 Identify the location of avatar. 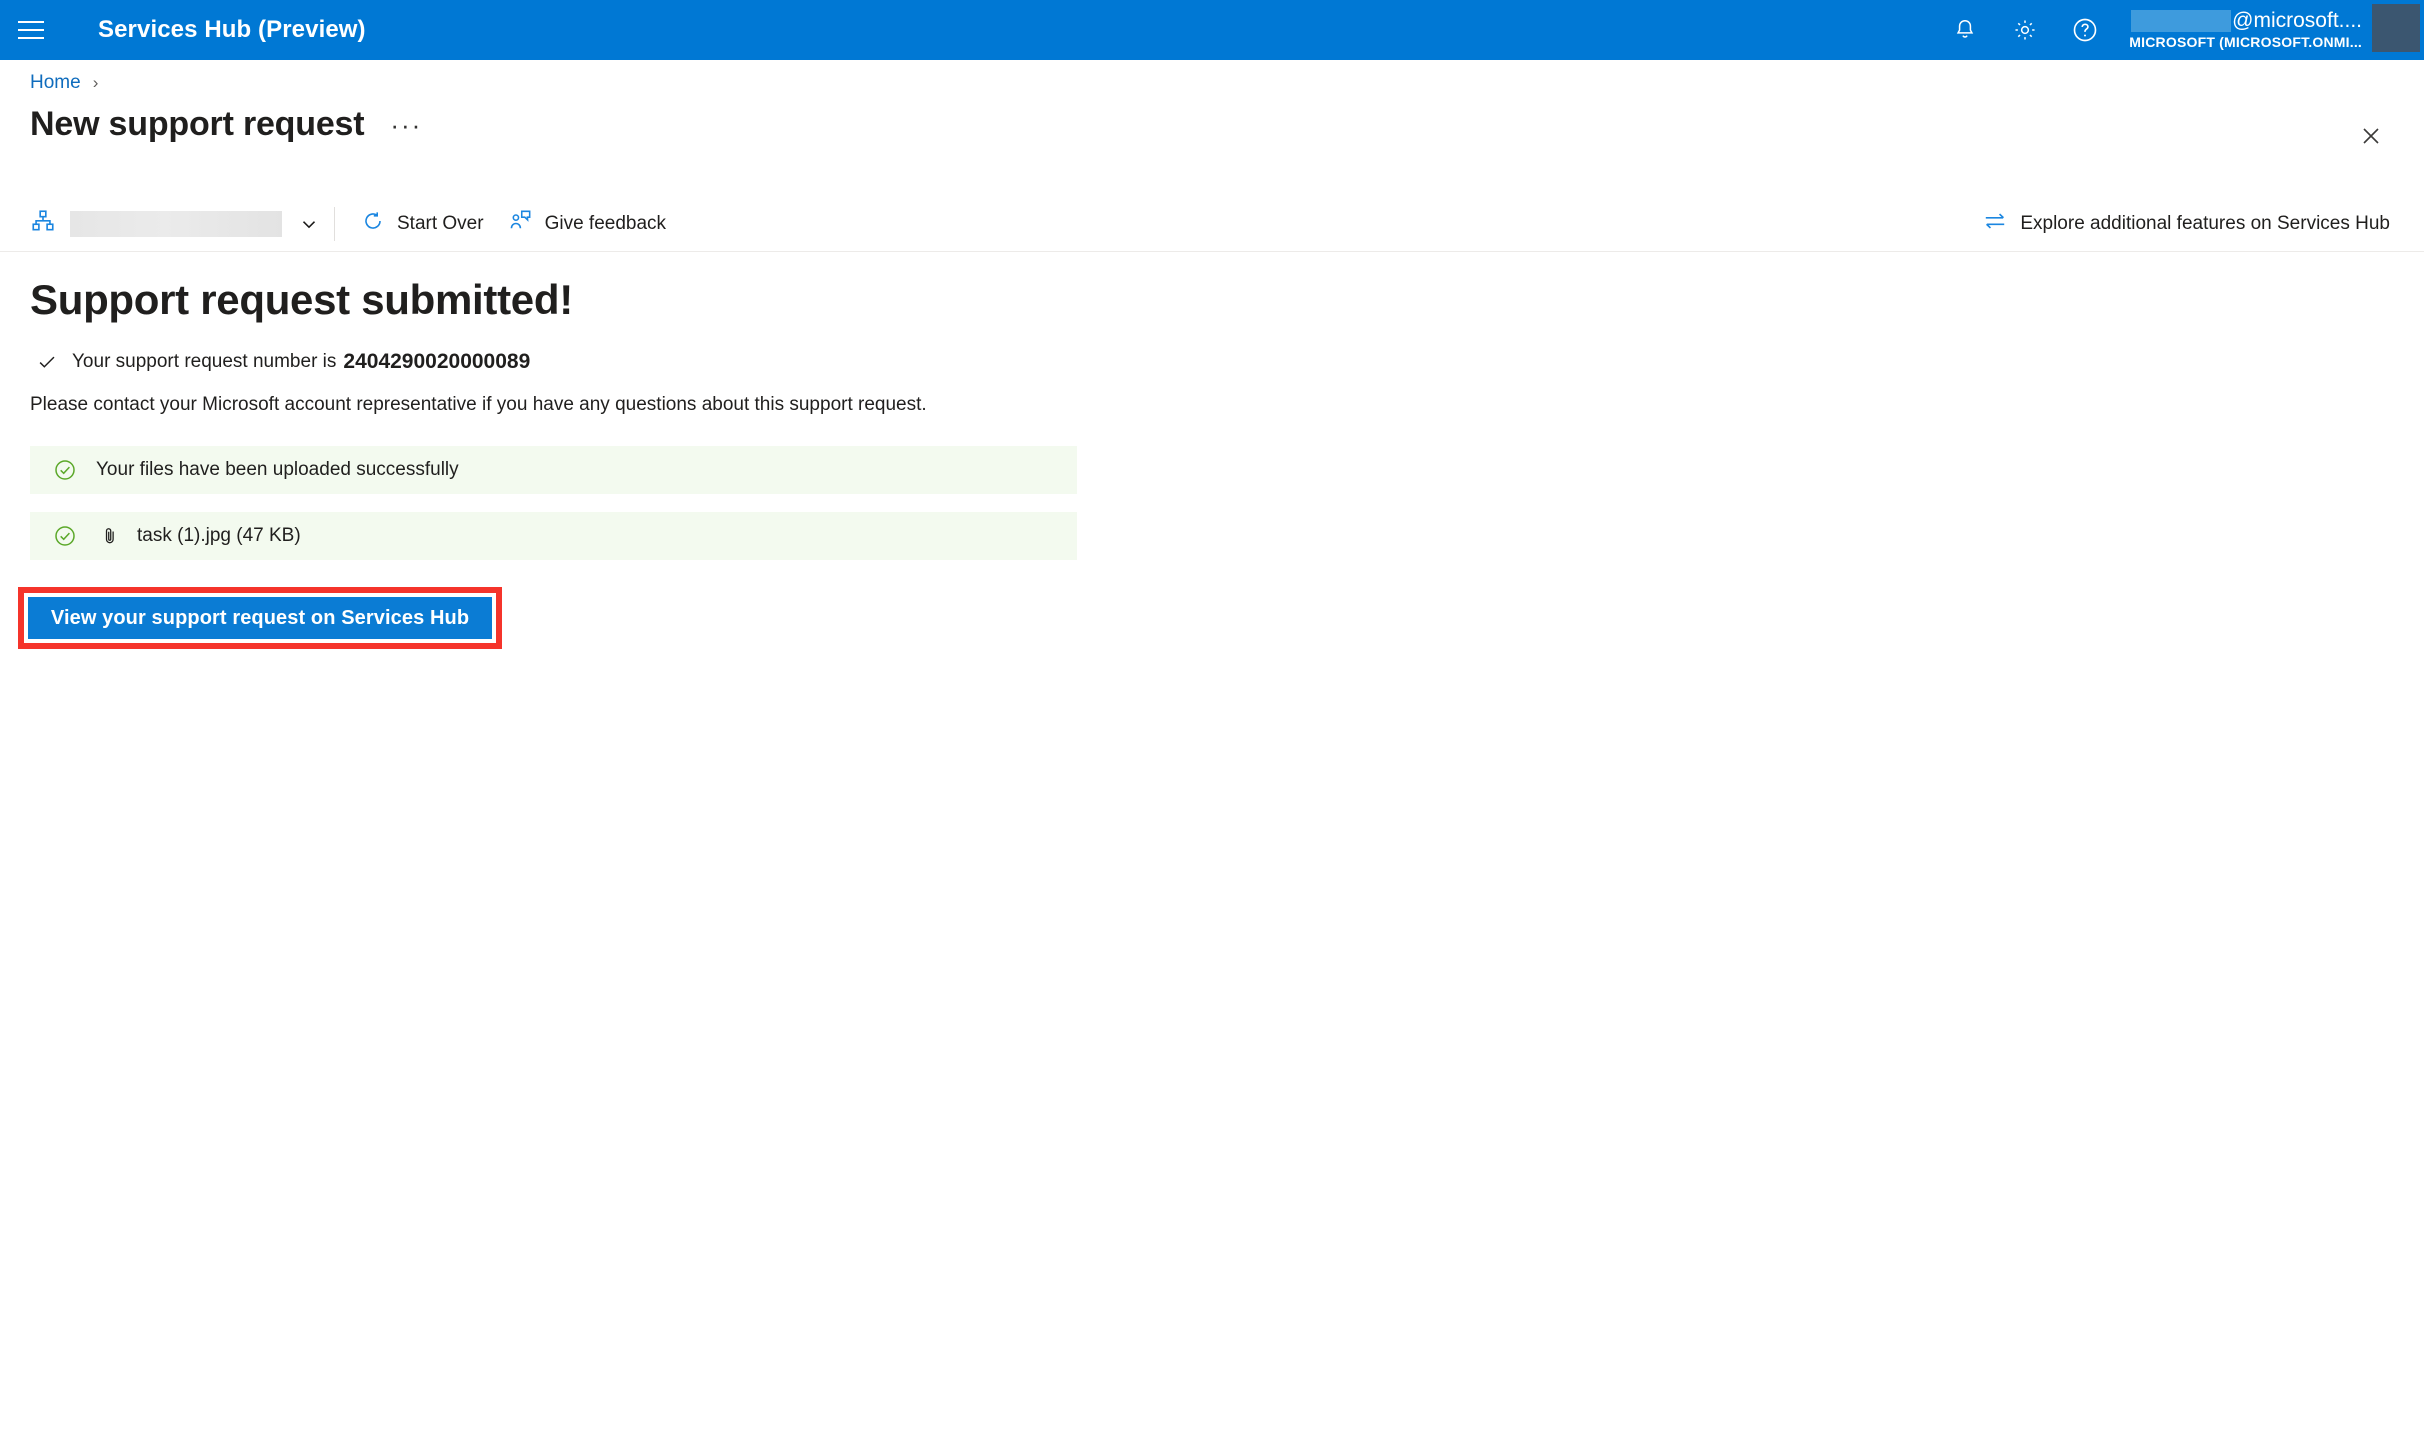
(2396, 28).